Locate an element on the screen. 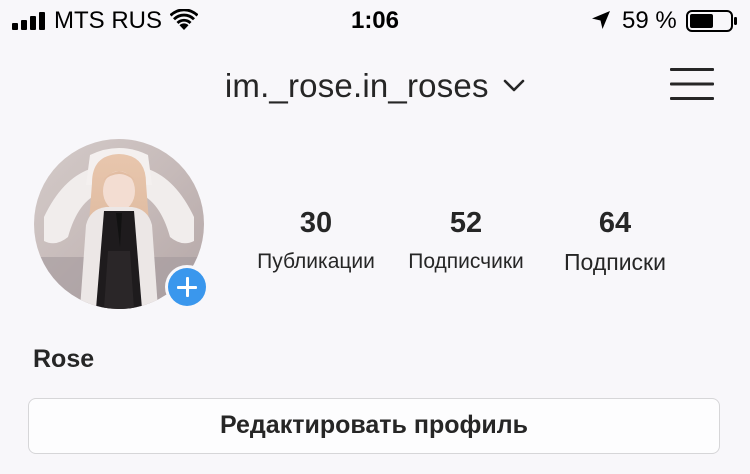 This screenshot has width=750, height=474. stat-posts: 30 Публикации is located at coordinates (316, 240).